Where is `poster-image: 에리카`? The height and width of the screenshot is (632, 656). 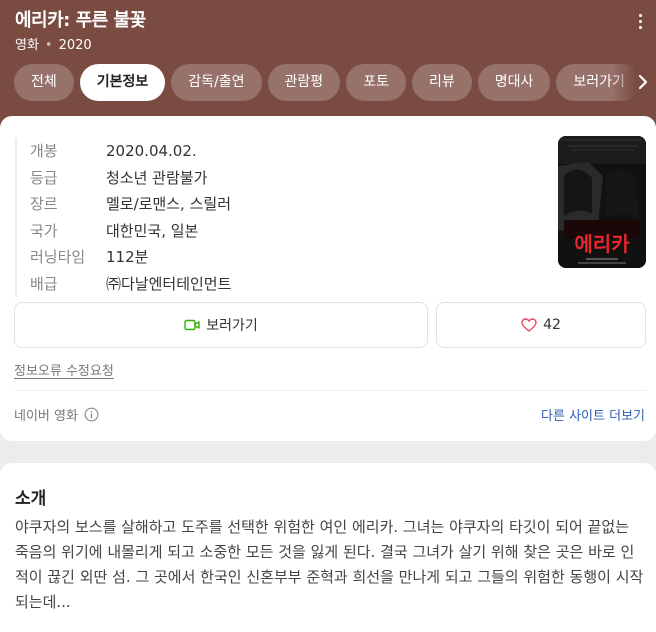 poster-image: 에리카 is located at coordinates (602, 202).